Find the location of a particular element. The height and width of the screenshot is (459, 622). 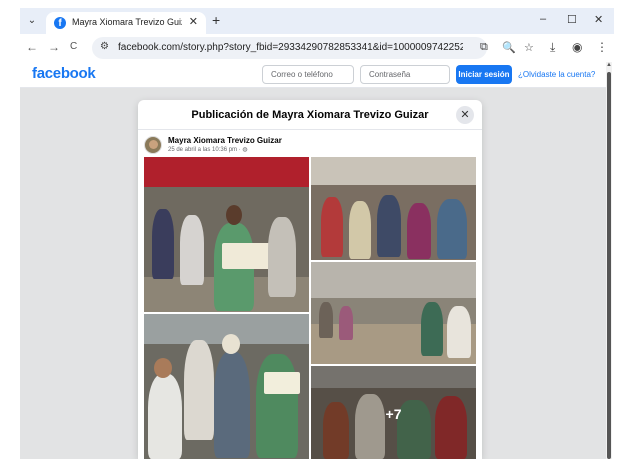

password-field: Contraseña is located at coordinates (405, 74).